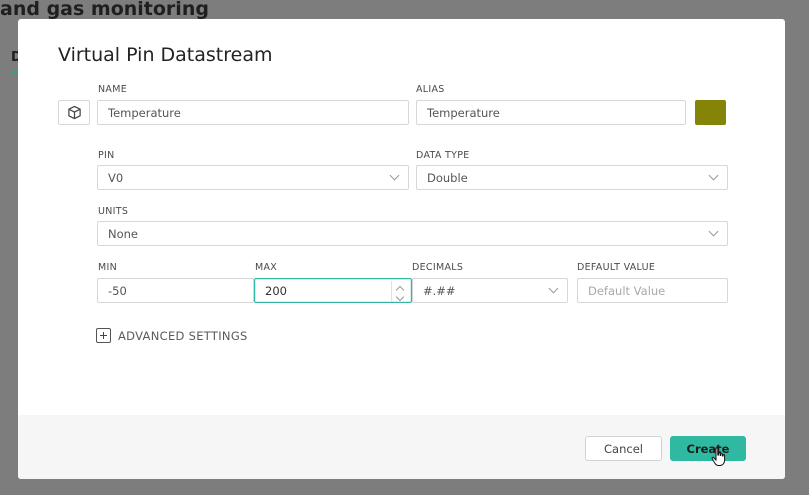 Image resolution: width=809 pixels, height=495 pixels. Describe the element at coordinates (276, 290) in the screenshot. I see `max-input-value: 200` at that location.